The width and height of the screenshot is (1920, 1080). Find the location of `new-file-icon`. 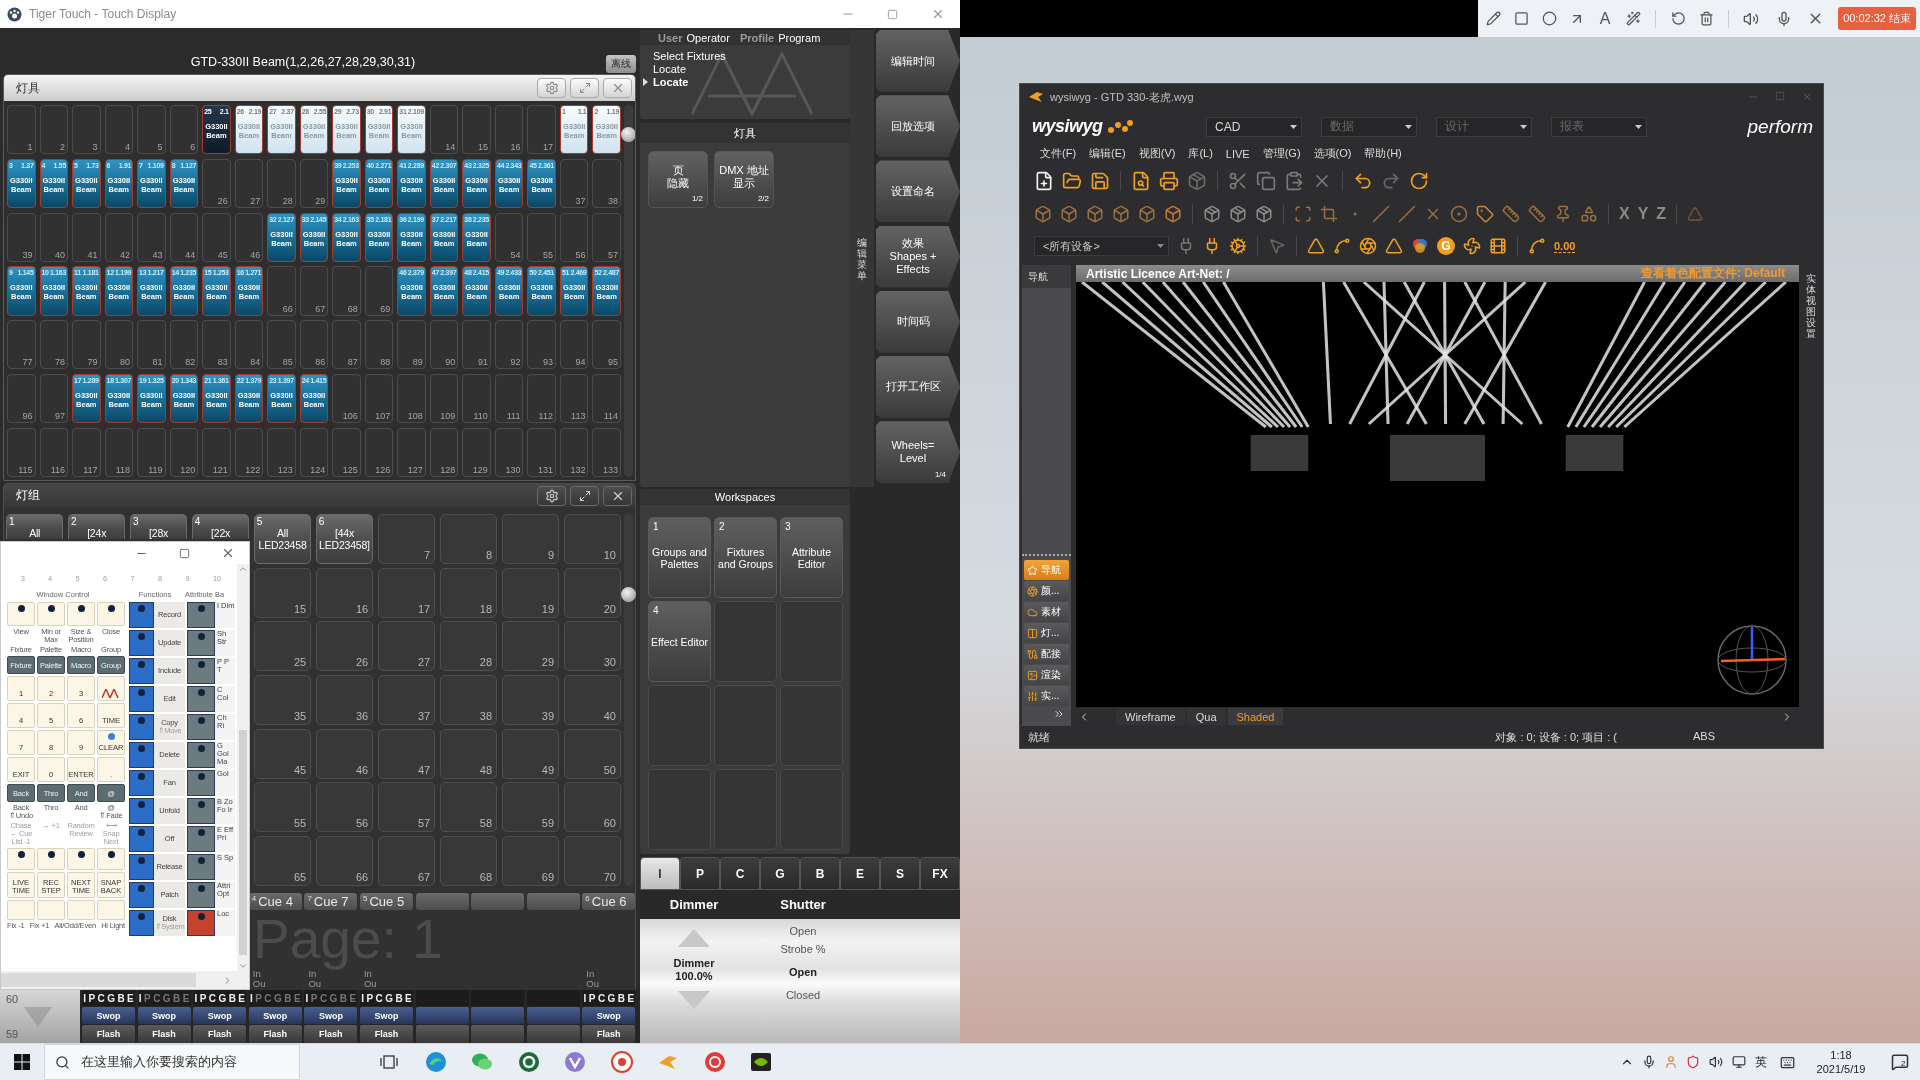

new-file-icon is located at coordinates (1044, 180).